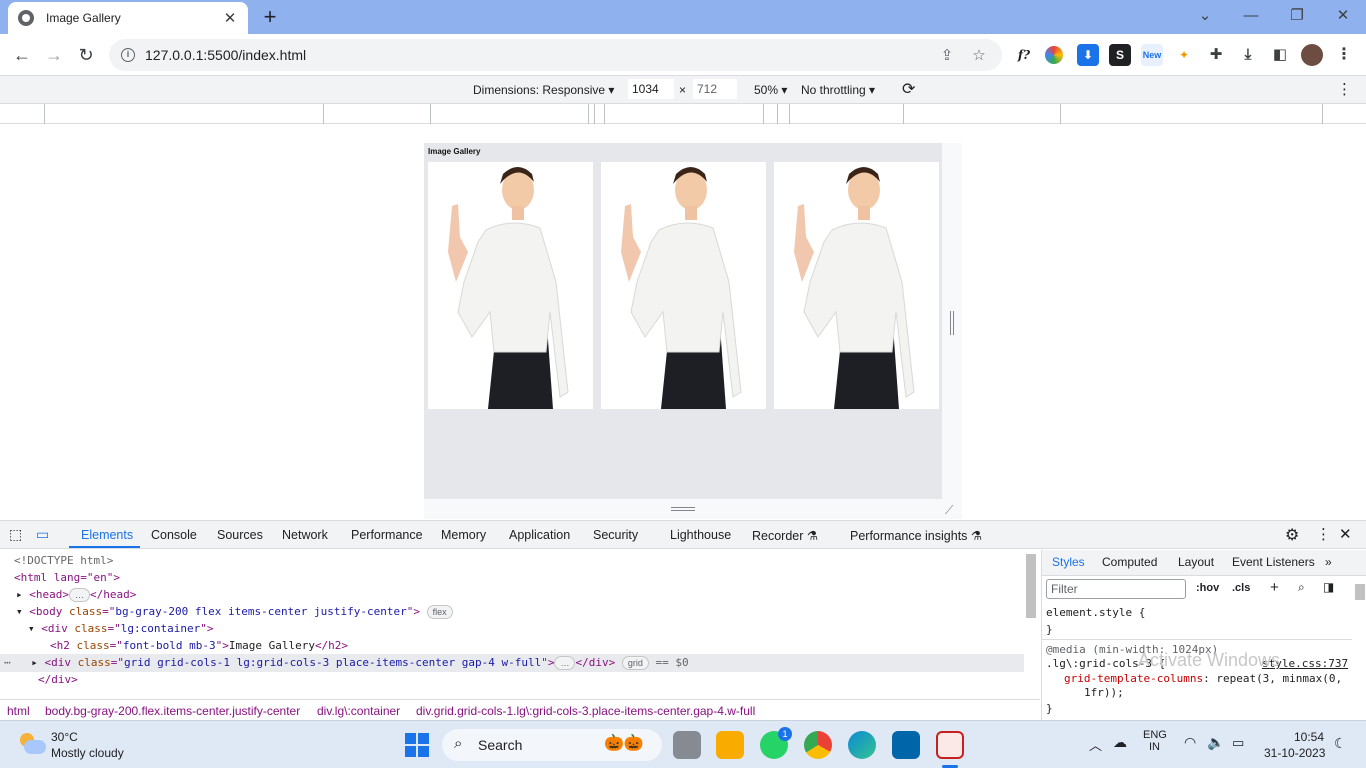 This screenshot has height=768, width=1366. Describe the element at coordinates (687, 745) in the screenshot. I see `task-view-icon` at that location.